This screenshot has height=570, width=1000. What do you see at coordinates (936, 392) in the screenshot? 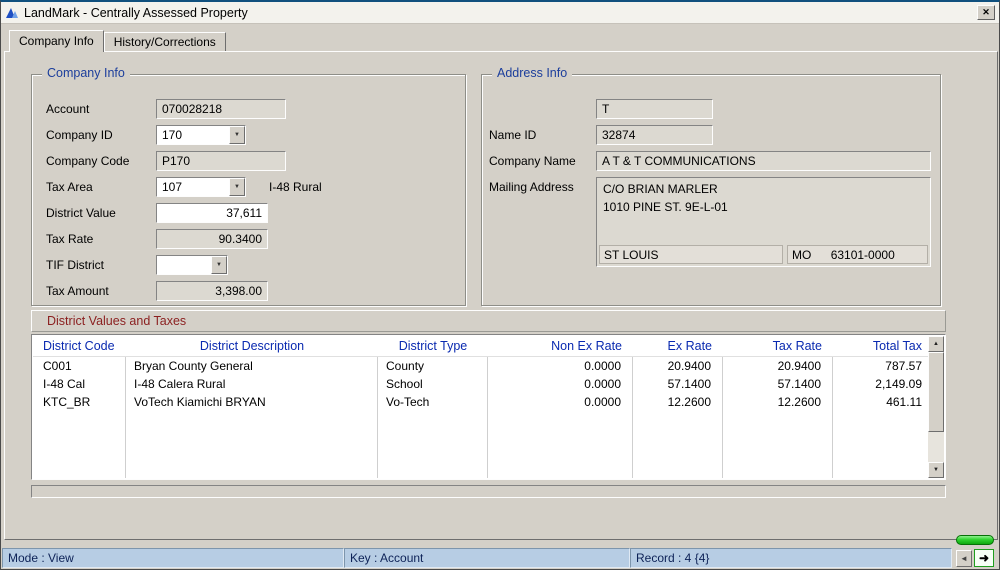
I see `scrollbar-thumb` at bounding box center [936, 392].